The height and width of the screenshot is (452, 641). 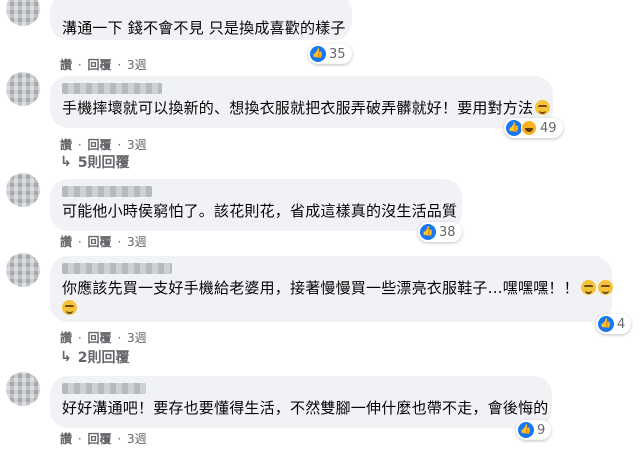 I want to click on comment-bubble: 手機摔壞就可以換新的、想換衣服就把衣服弄破弄髒就好！要用對方法, so click(x=301, y=102).